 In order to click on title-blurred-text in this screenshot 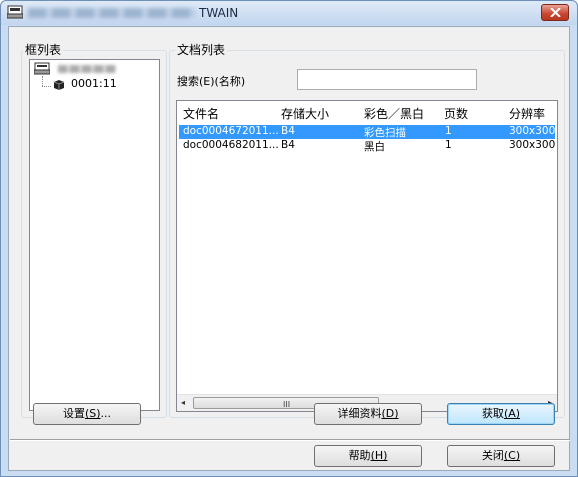, I will do `click(112, 13)`.